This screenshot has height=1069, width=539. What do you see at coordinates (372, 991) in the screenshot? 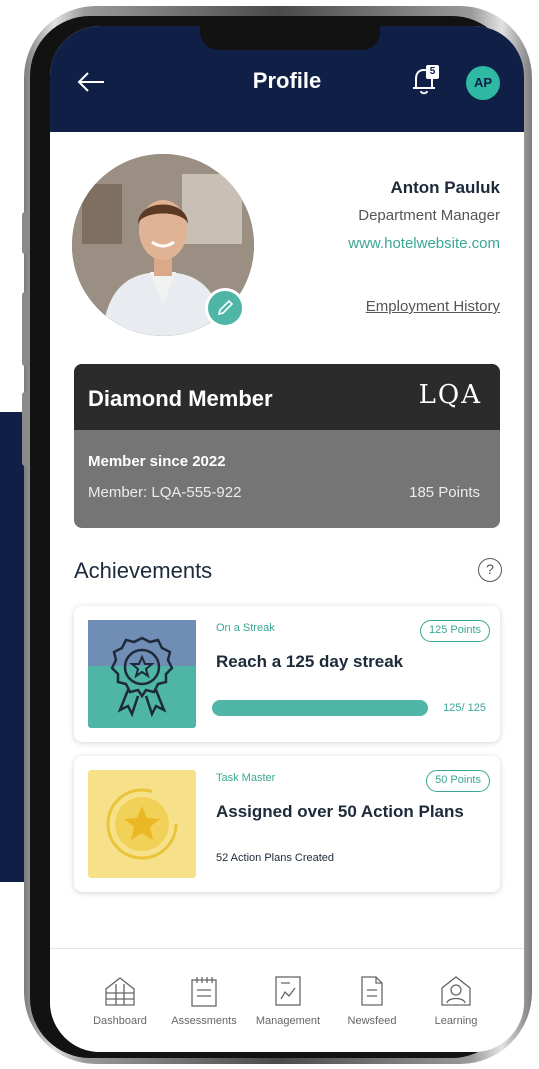
I see `newsfeed-icon` at bounding box center [372, 991].